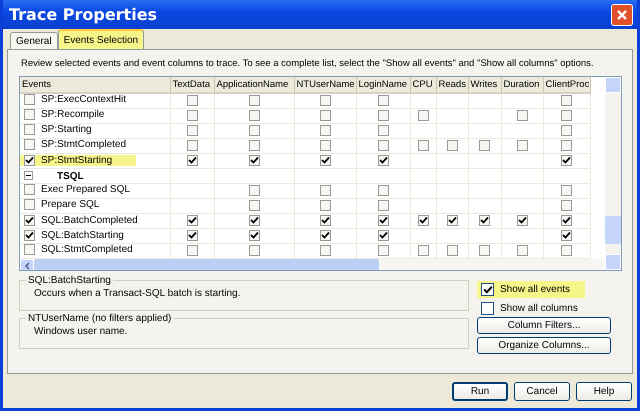  Describe the element at coordinates (522, 85) in the screenshot. I see `column-header: Duration` at that location.